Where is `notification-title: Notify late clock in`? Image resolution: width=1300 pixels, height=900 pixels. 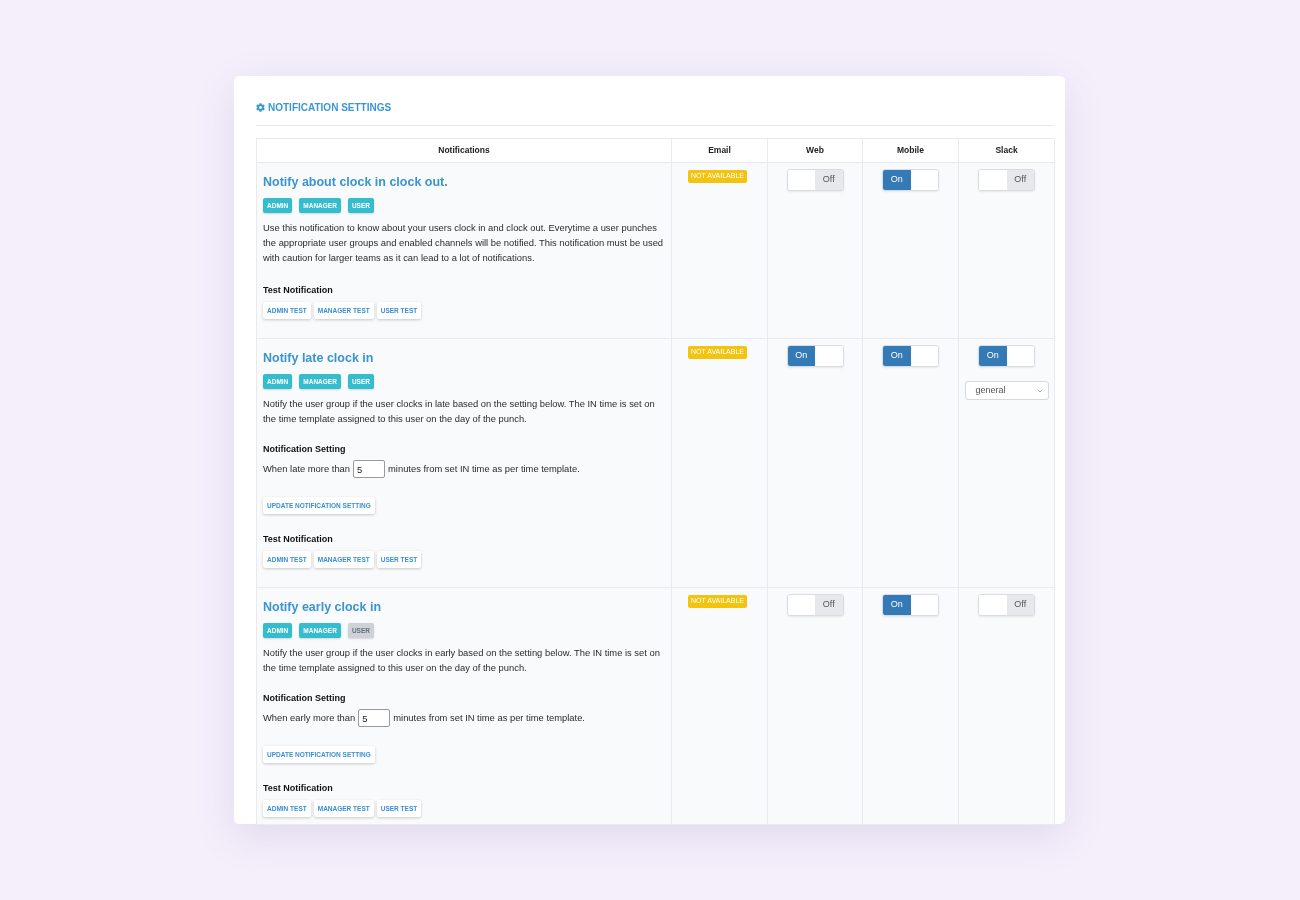 notification-title: Notify late clock in is located at coordinates (318, 358).